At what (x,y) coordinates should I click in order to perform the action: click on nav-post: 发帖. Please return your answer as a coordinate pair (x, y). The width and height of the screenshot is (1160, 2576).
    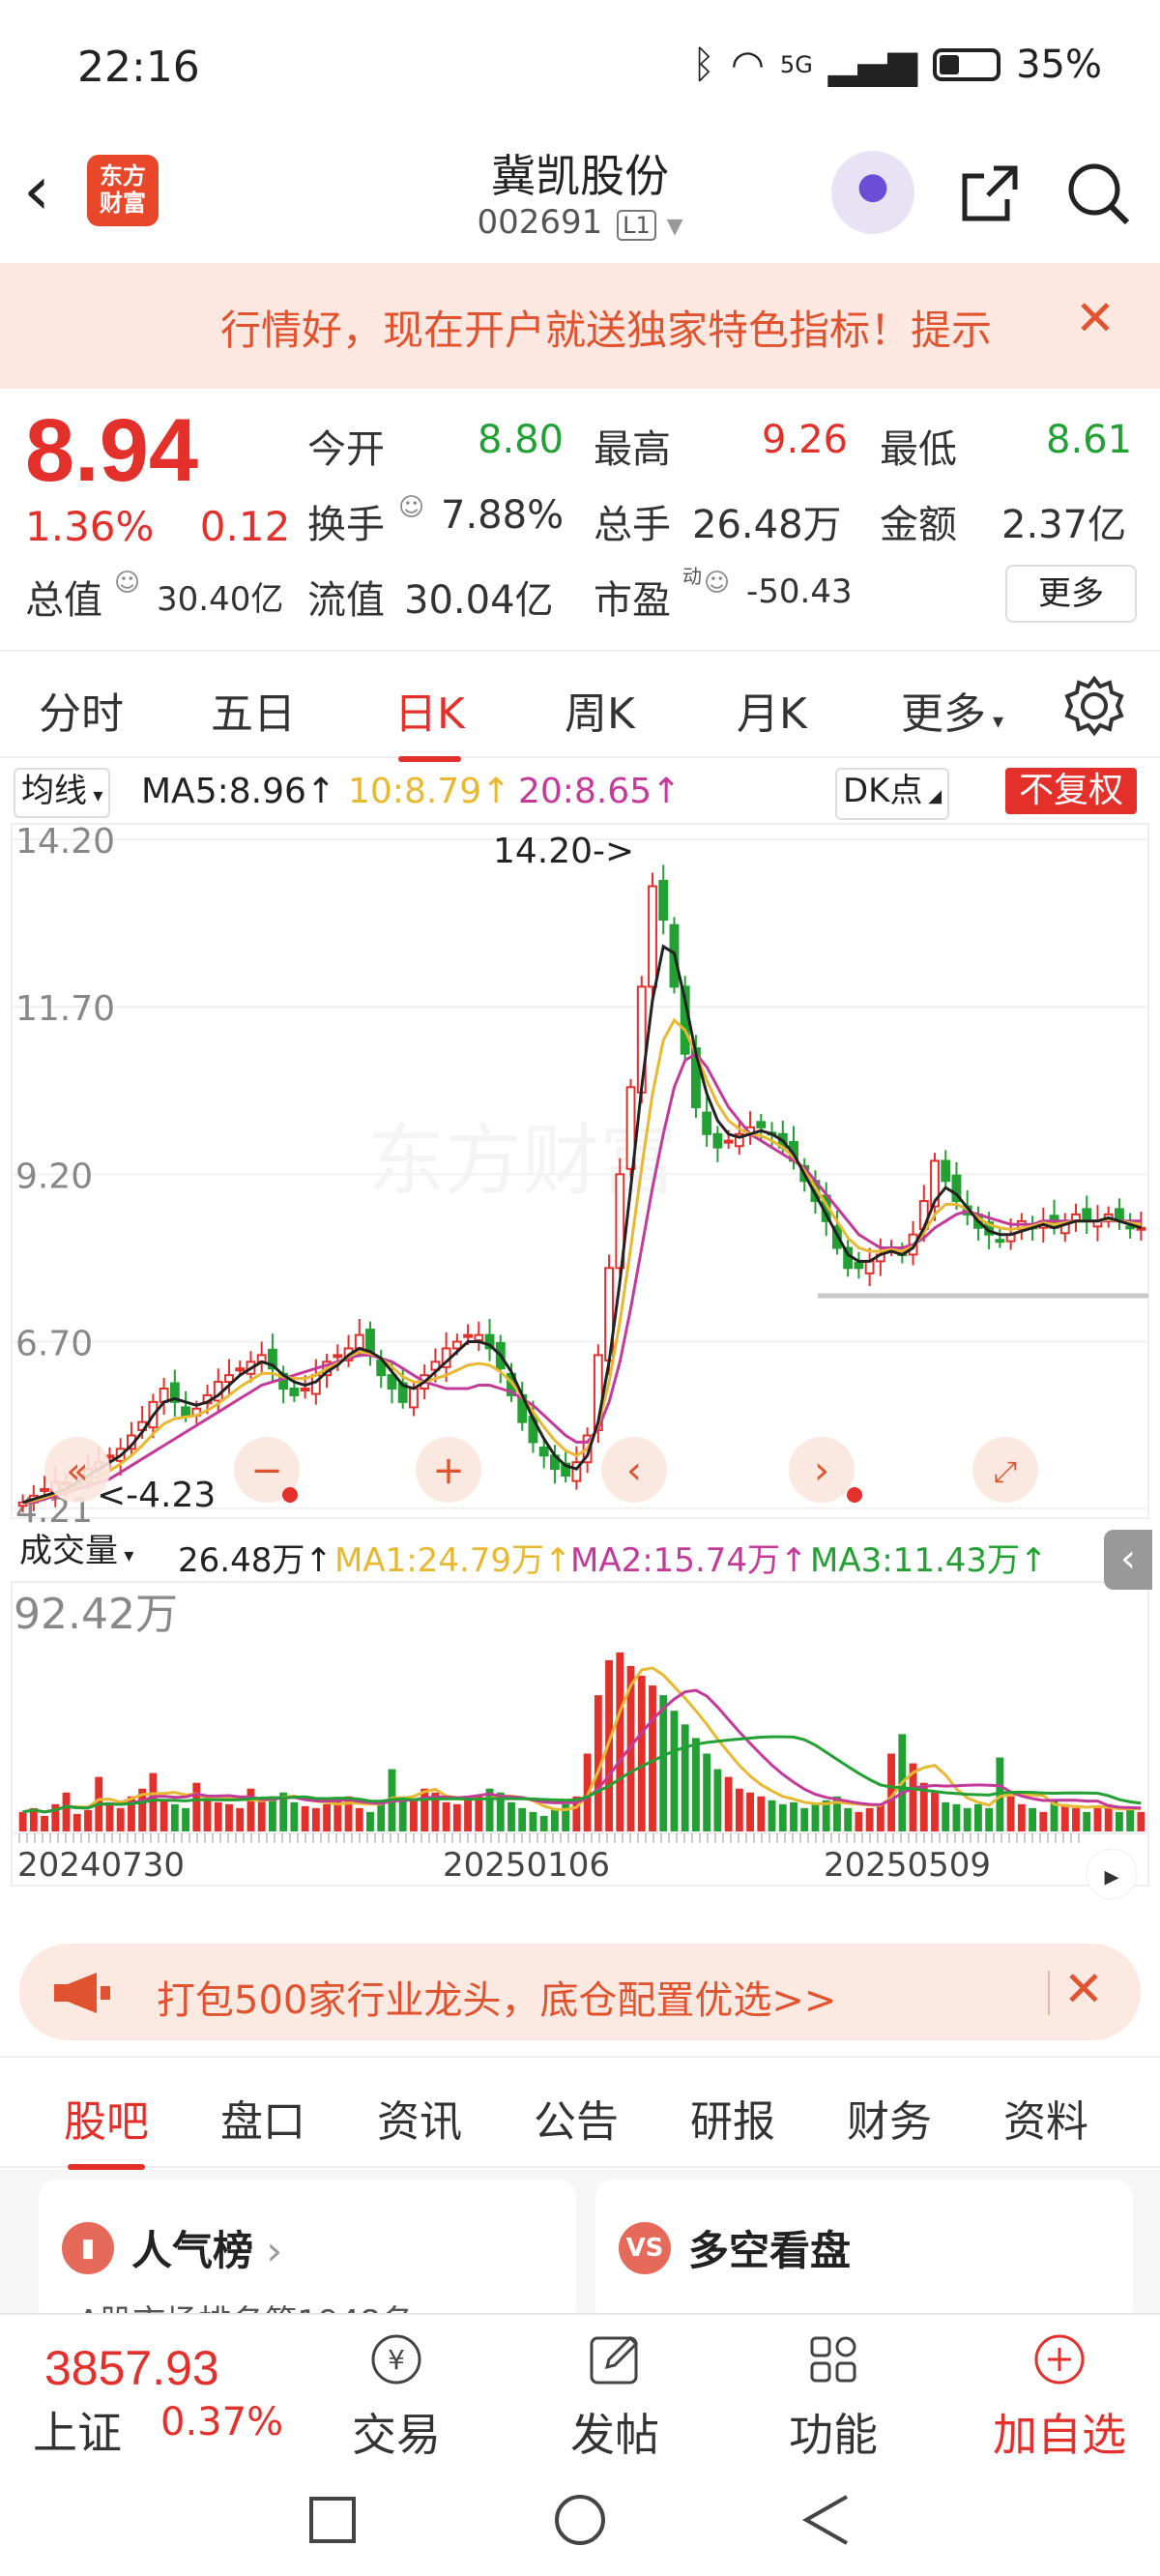
    Looking at the image, I should click on (614, 2396).